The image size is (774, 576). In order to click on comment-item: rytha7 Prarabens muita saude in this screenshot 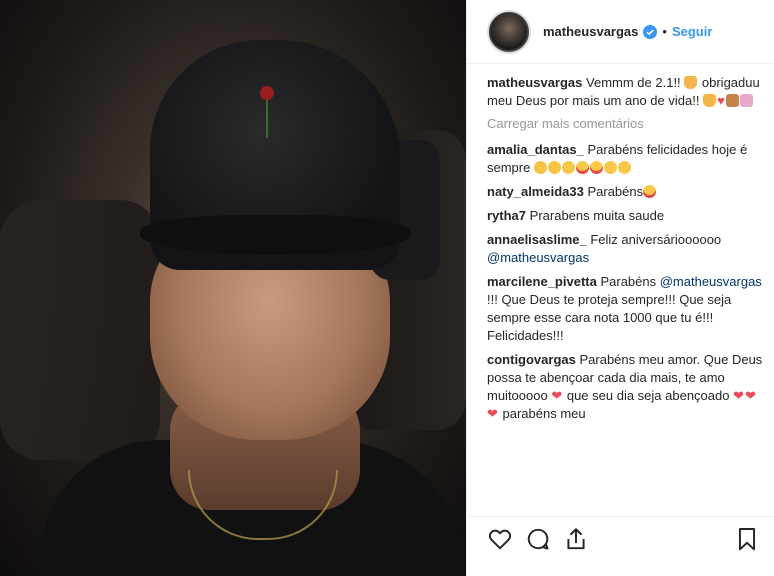, I will do `click(625, 216)`.